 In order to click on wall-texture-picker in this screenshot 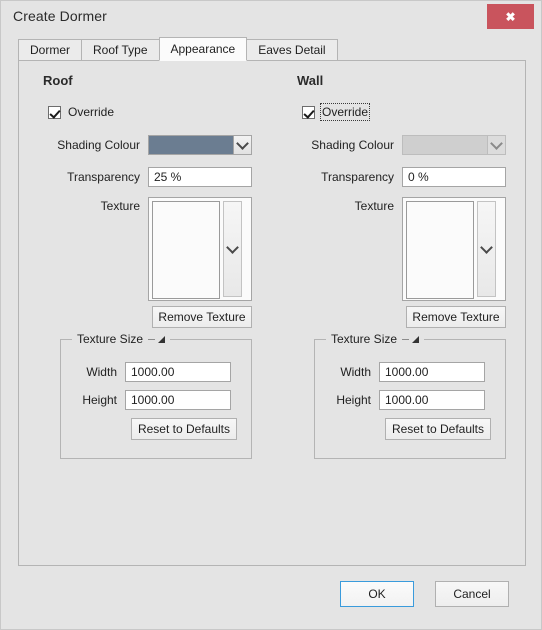, I will do `click(454, 249)`.